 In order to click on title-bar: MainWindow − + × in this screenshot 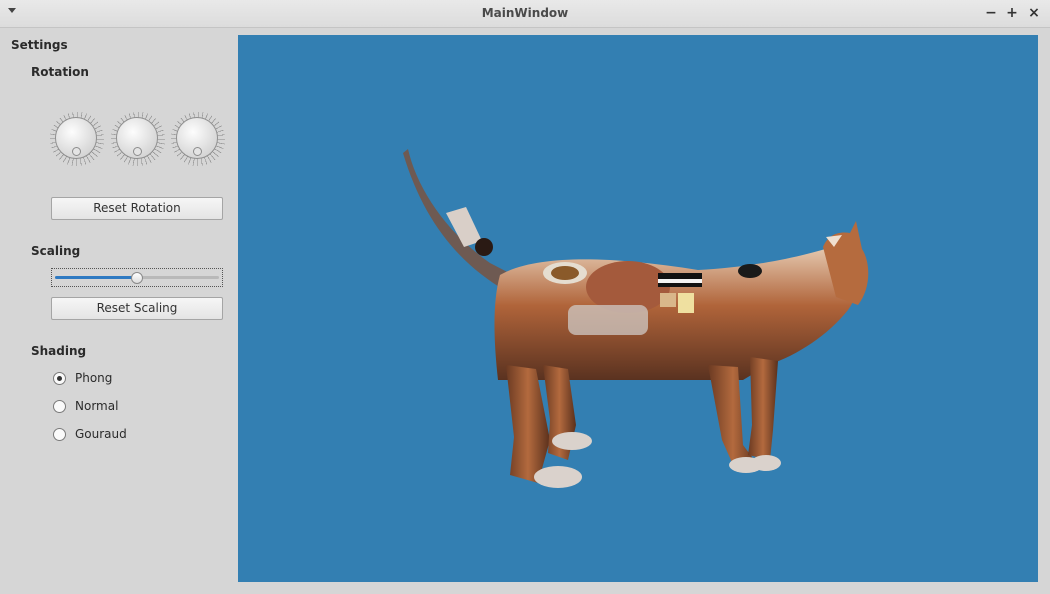, I will do `click(525, 14)`.